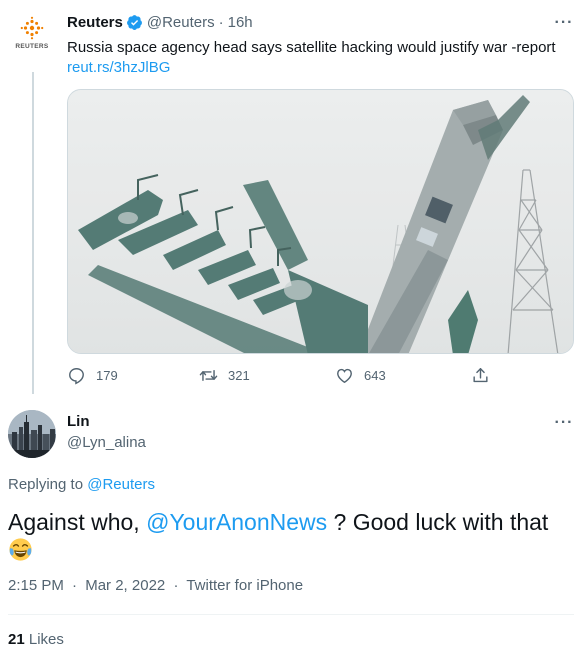  Describe the element at coordinates (33, 233) in the screenshot. I see `thread-connector-line` at that location.